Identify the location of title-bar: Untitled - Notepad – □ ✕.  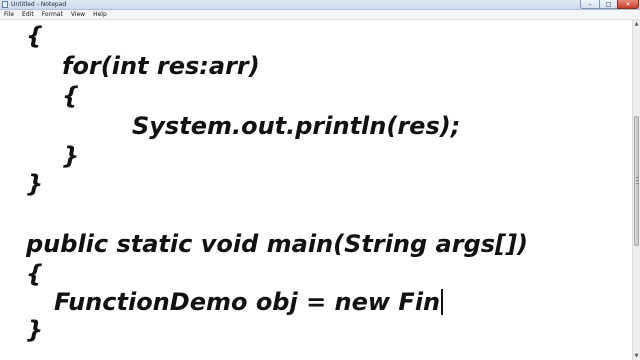
(320, 5).